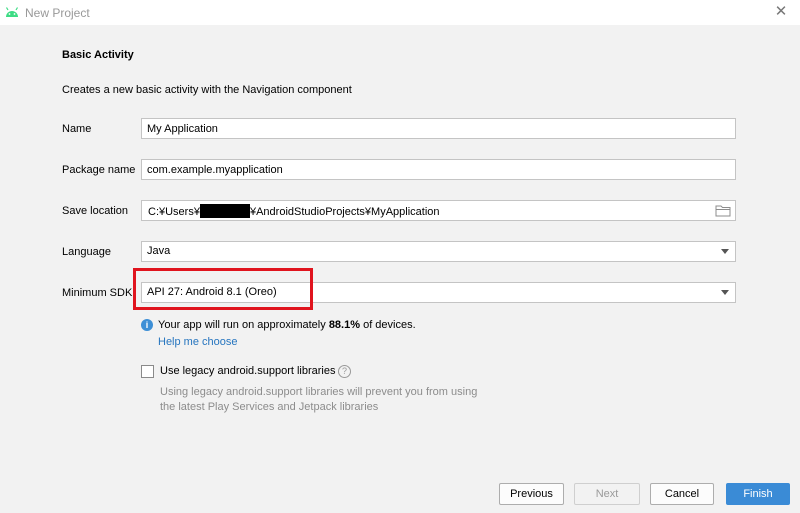 Image resolution: width=800 pixels, height=513 pixels. Describe the element at coordinates (758, 494) in the screenshot. I see `finish-button: Finish` at that location.